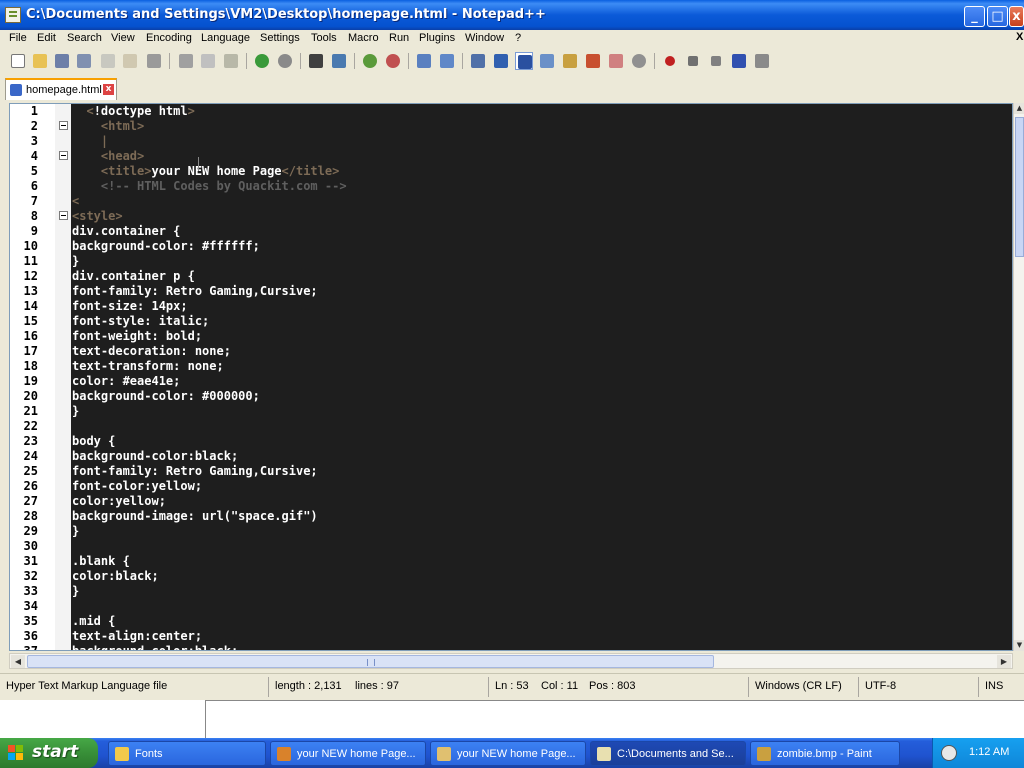 The width and height of the screenshot is (1024, 768). I want to click on code-line: 15 font-style: italic;, so click(511, 321).